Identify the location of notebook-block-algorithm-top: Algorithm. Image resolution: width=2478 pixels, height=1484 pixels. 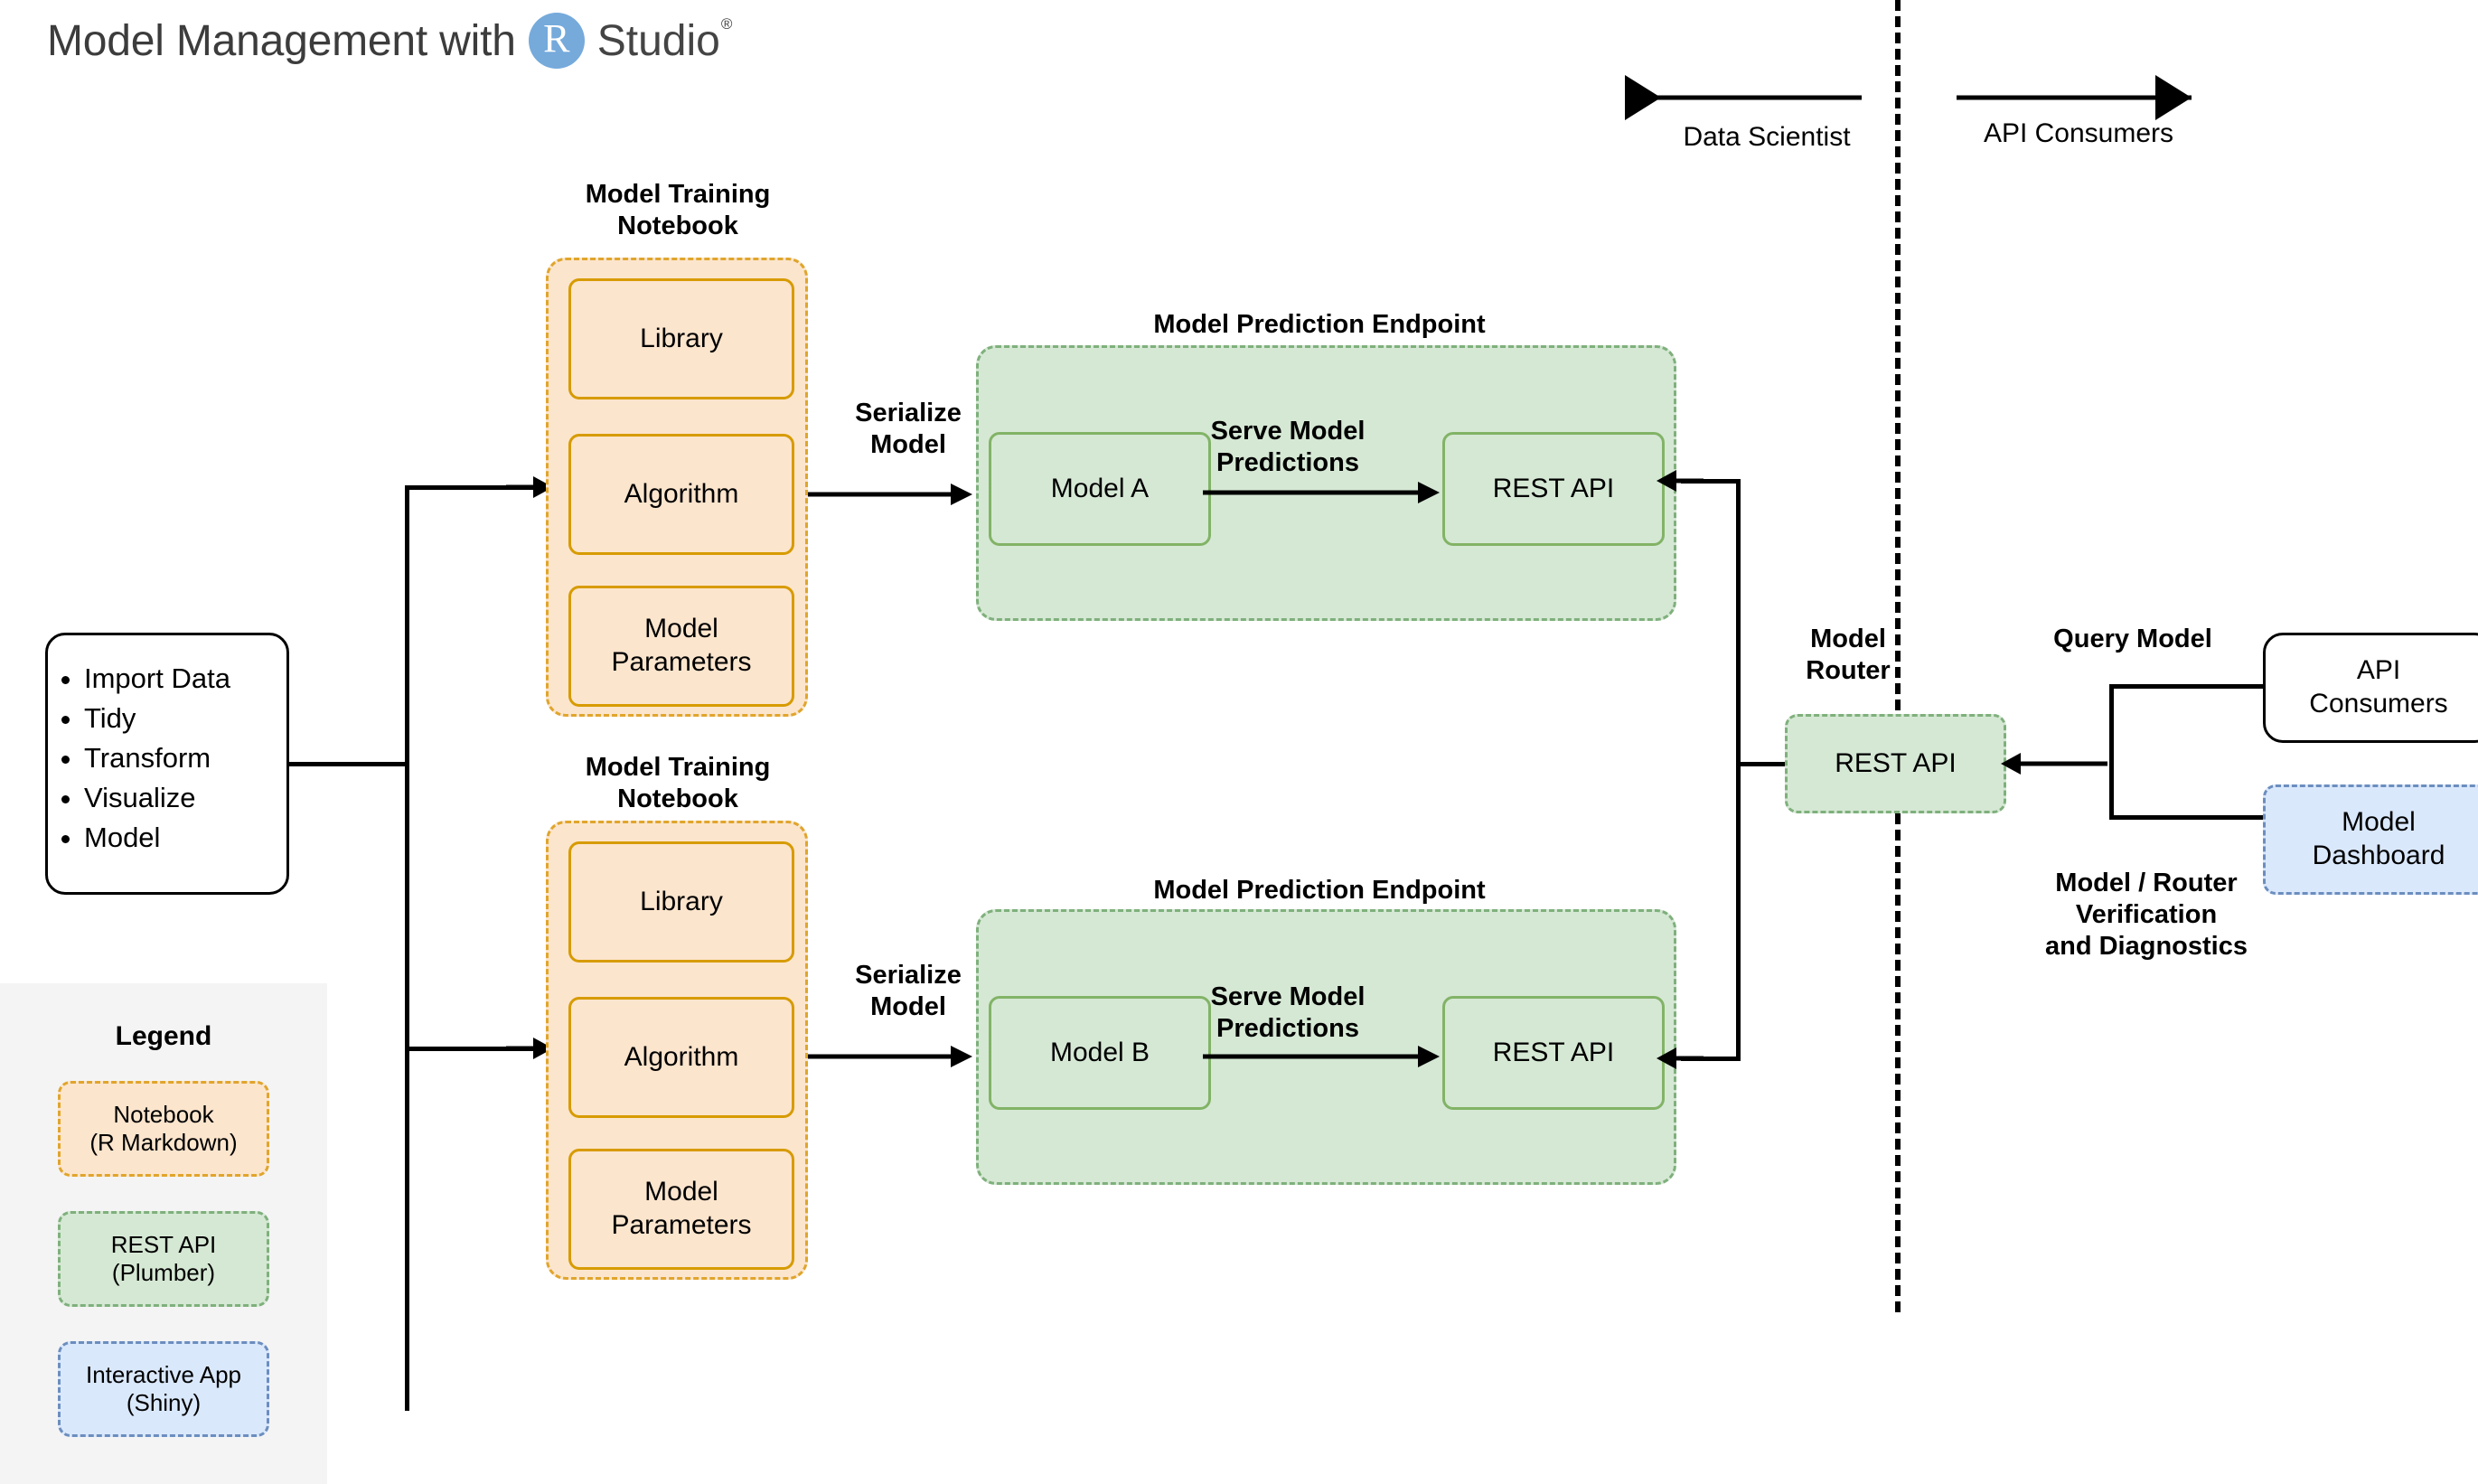
(681, 494).